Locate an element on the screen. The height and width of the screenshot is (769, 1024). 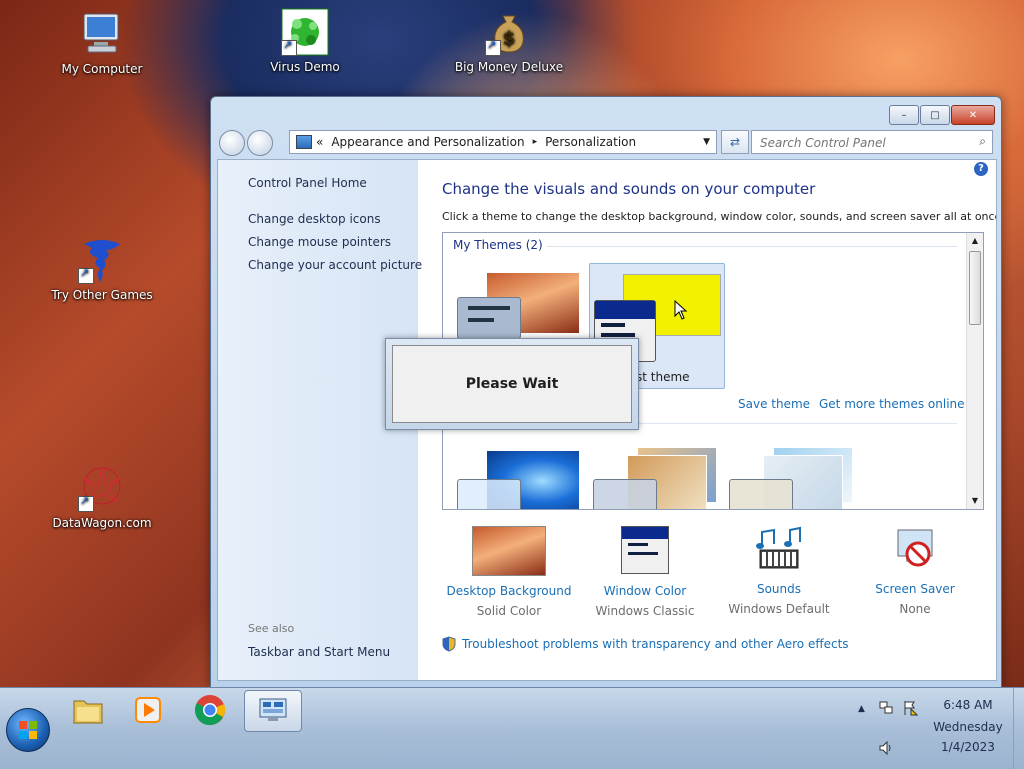
file-explorer-icon is located at coordinates (88, 712).